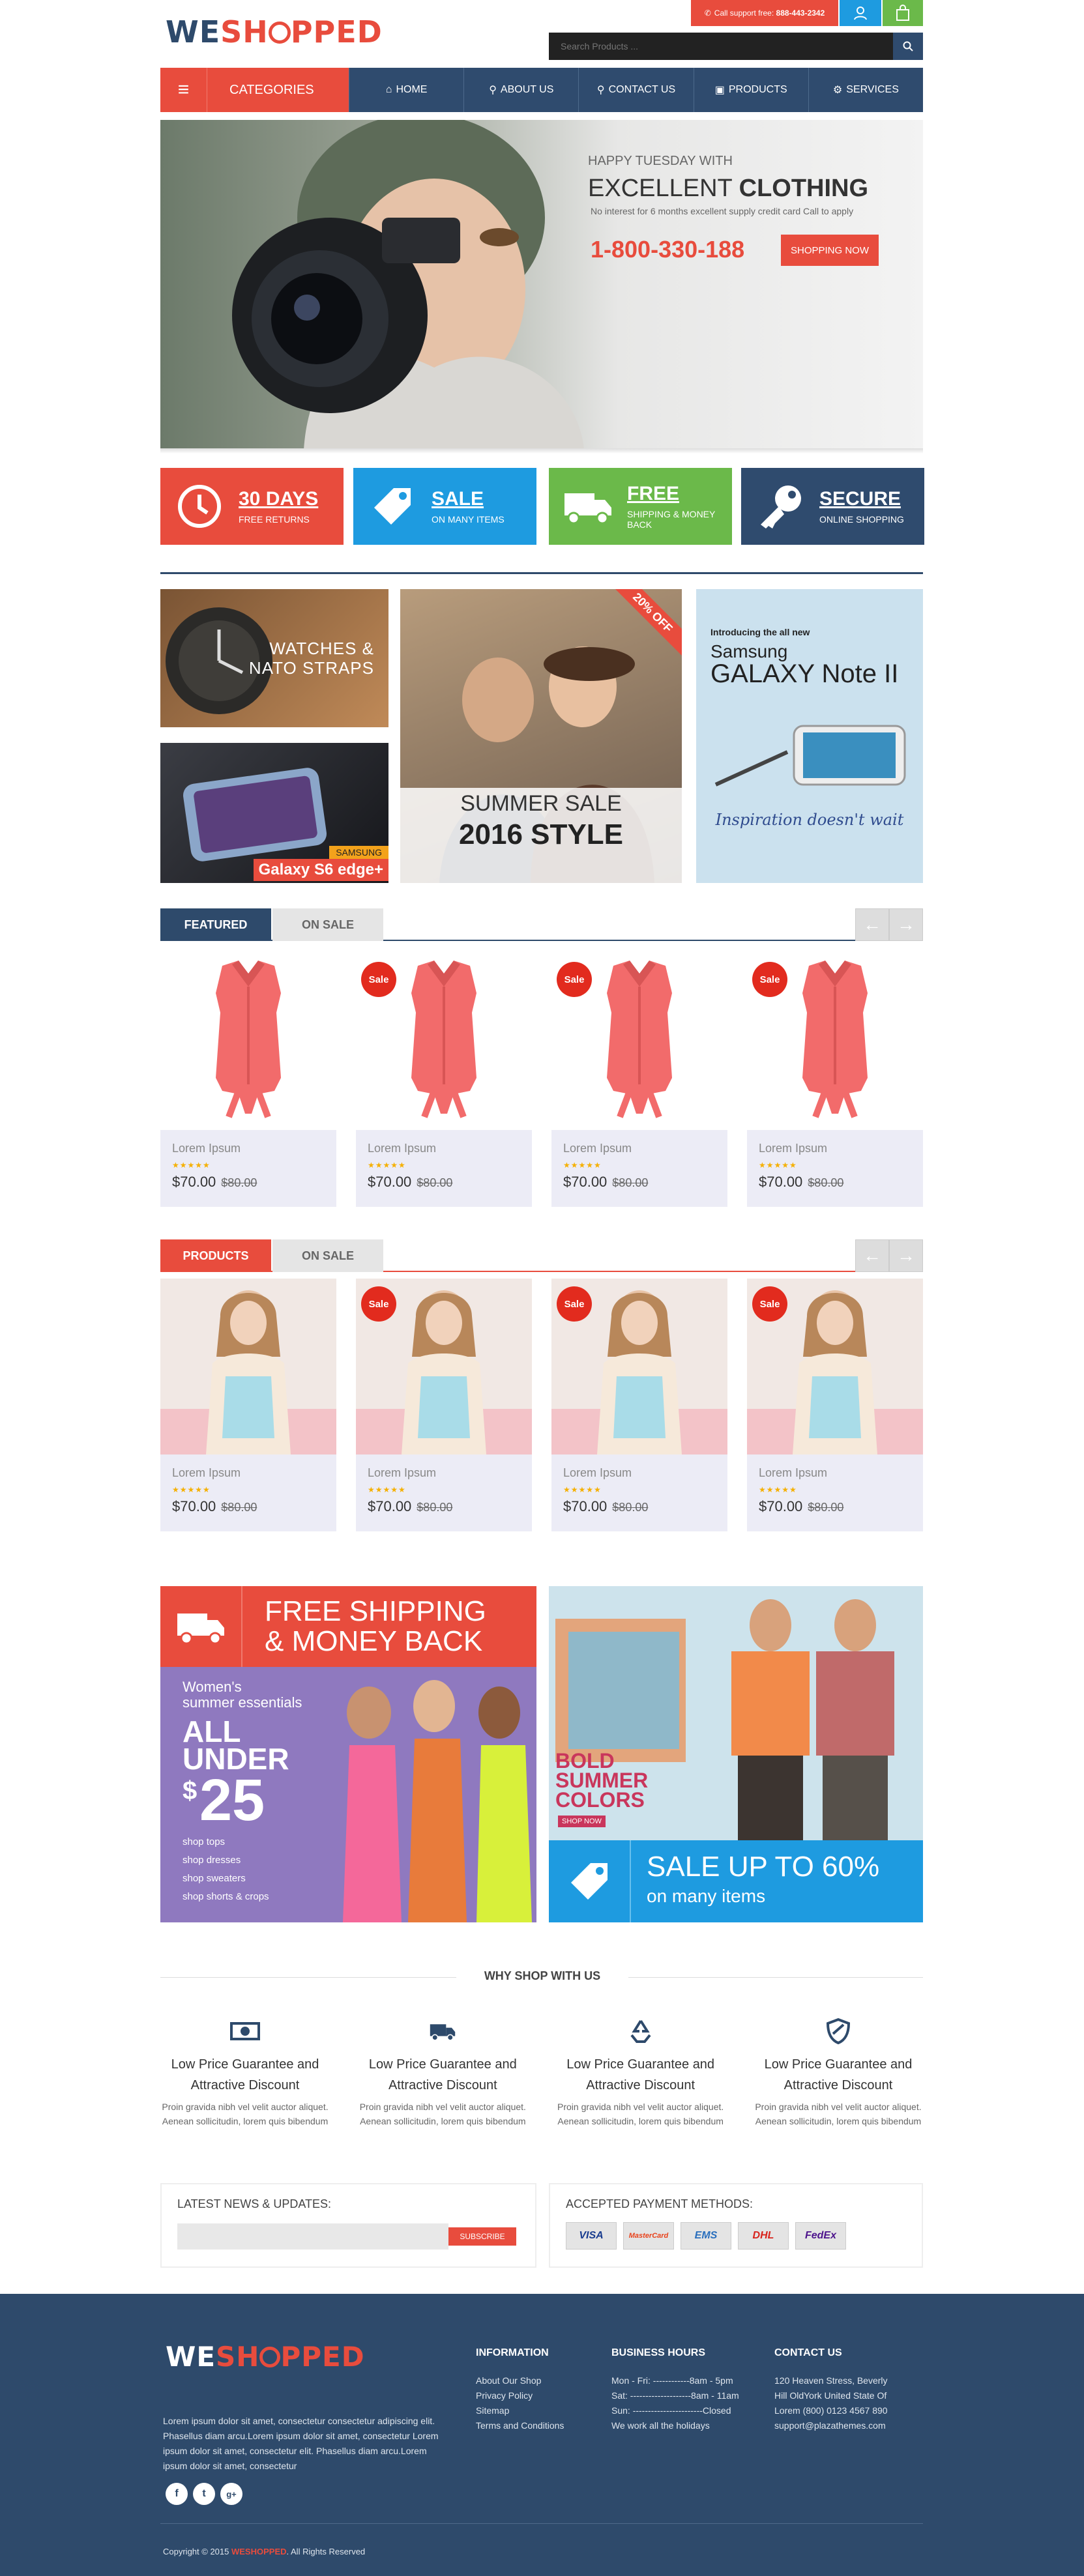  I want to click on newsletter-box: LATEST NEWS & UPDATES: SUBSCRIBE, so click(348, 2225).